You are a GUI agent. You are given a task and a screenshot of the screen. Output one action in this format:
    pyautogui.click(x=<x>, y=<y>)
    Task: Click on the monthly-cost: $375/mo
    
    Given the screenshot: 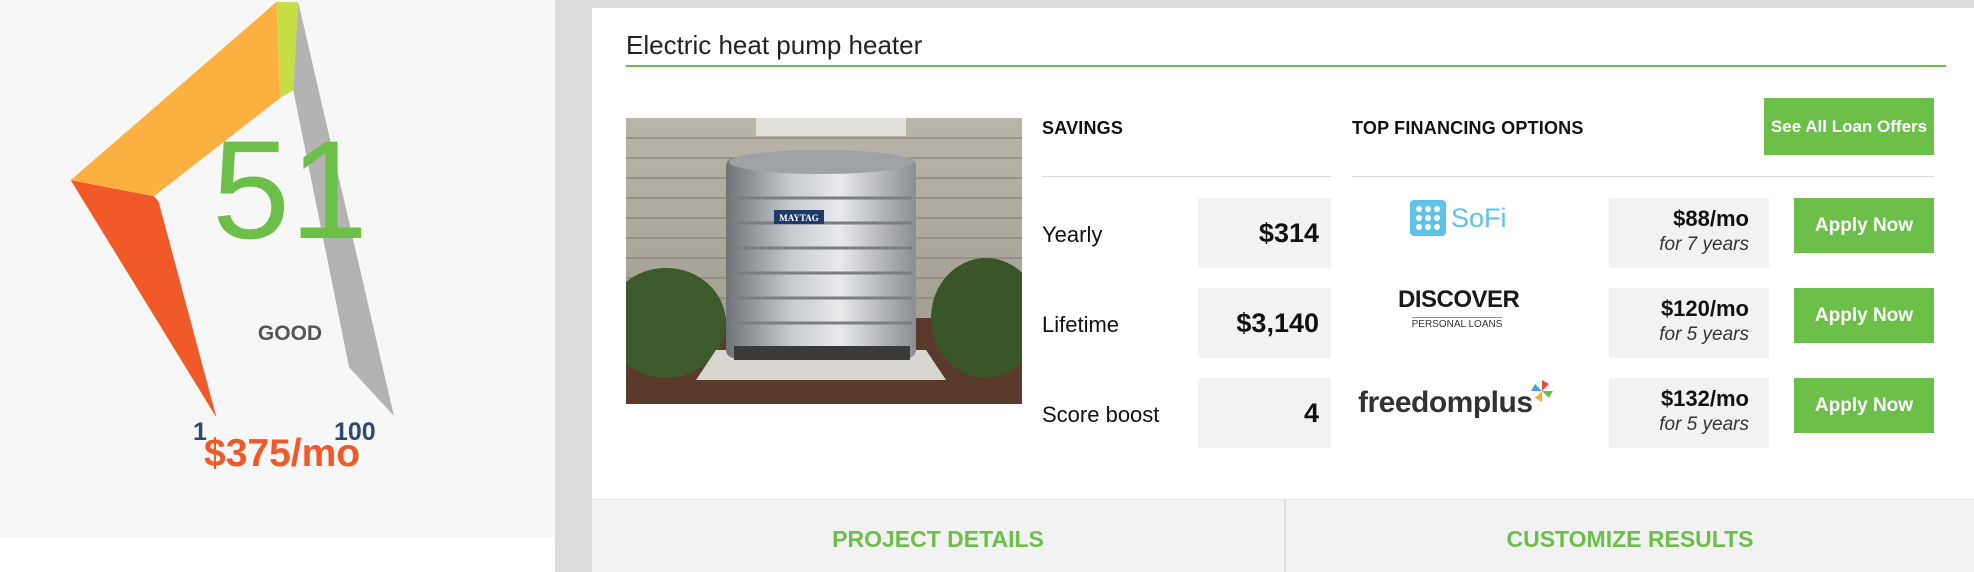 What is the action you would take?
    pyautogui.click(x=282, y=453)
    